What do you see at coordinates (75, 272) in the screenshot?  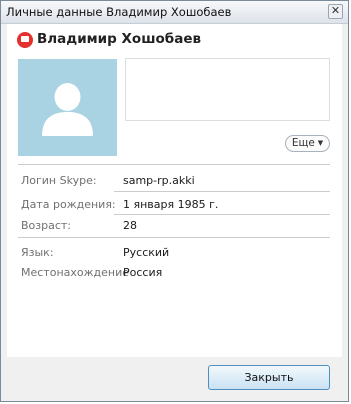 I see `field-label-location: Местонахождение` at bounding box center [75, 272].